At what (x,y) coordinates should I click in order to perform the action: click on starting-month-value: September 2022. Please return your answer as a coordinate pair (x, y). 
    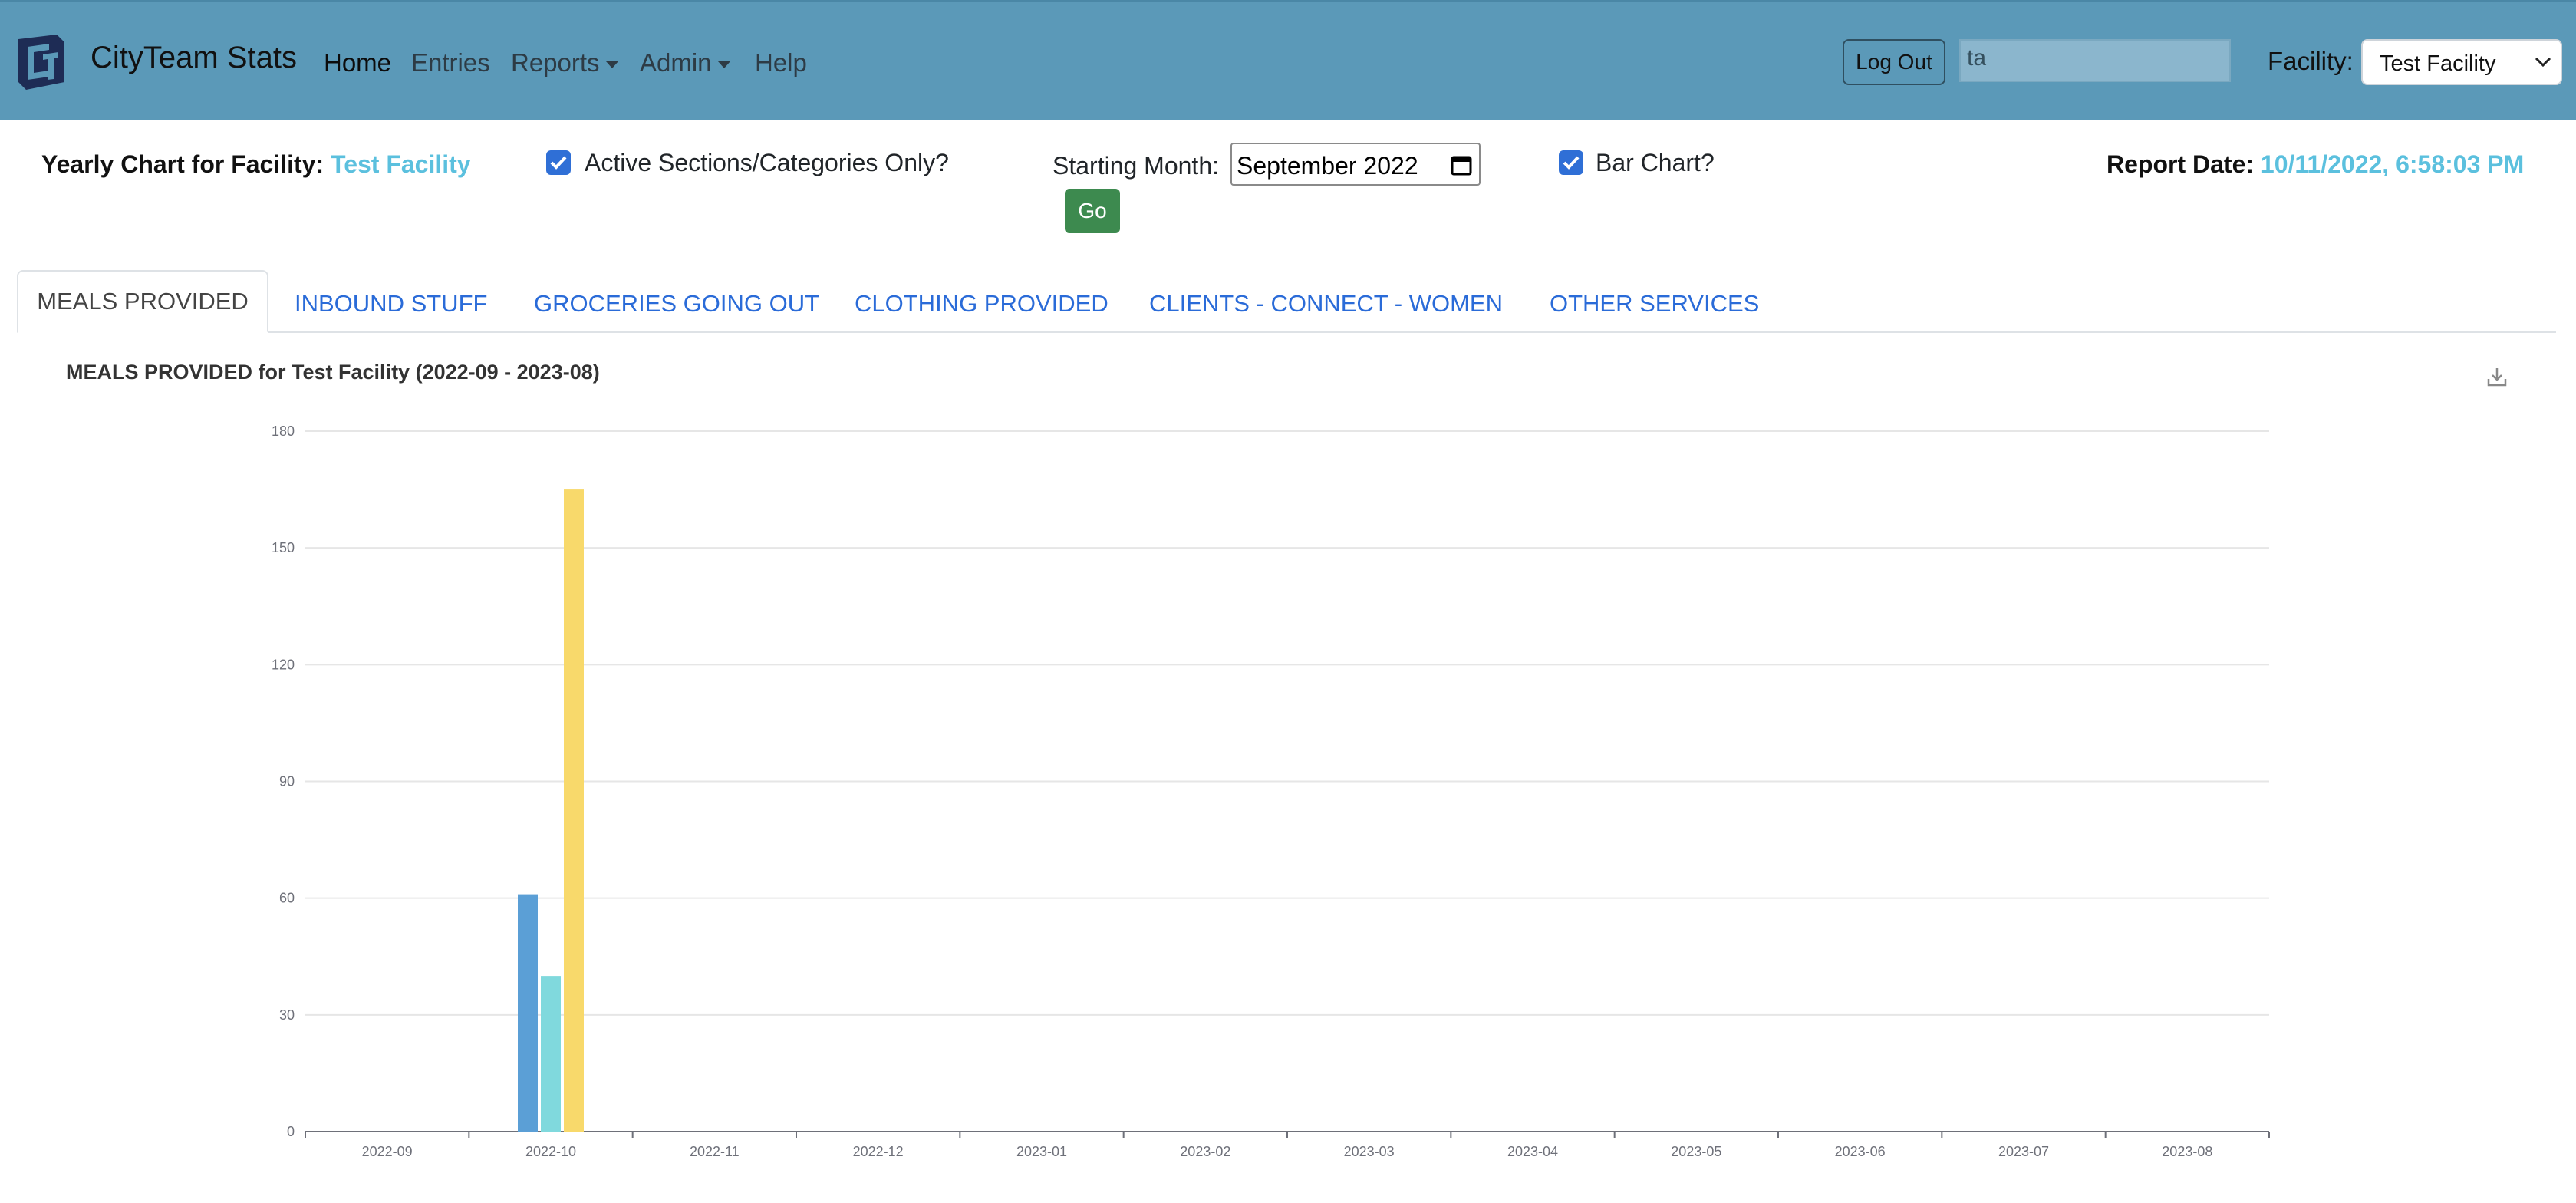
    Looking at the image, I should click on (1327, 166).